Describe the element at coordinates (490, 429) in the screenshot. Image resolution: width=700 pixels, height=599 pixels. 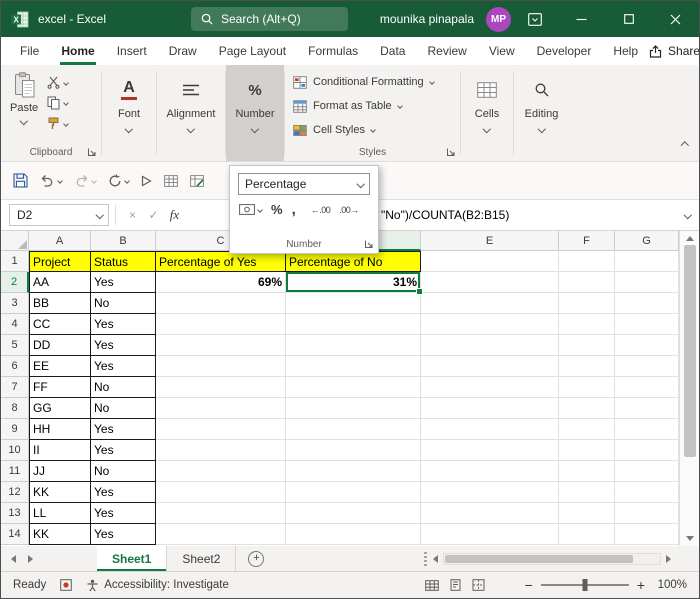
I see `cell-E9` at that location.